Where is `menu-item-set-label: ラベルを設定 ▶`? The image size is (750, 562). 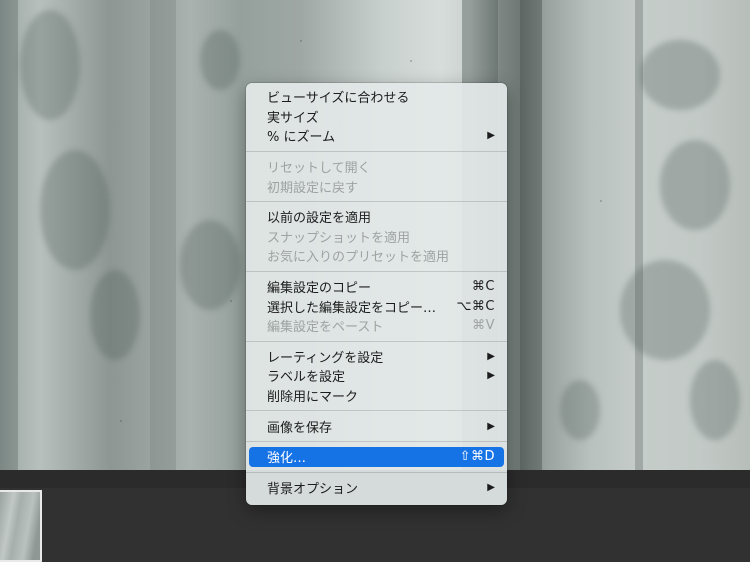 menu-item-set-label: ラベルを設定 ▶ is located at coordinates (376, 376).